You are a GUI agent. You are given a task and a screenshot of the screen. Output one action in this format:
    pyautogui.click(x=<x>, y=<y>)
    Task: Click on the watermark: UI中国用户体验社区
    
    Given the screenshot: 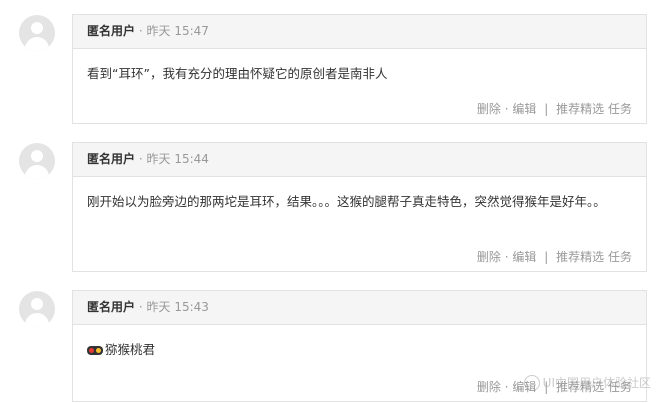 What is the action you would take?
    pyautogui.click(x=587, y=382)
    